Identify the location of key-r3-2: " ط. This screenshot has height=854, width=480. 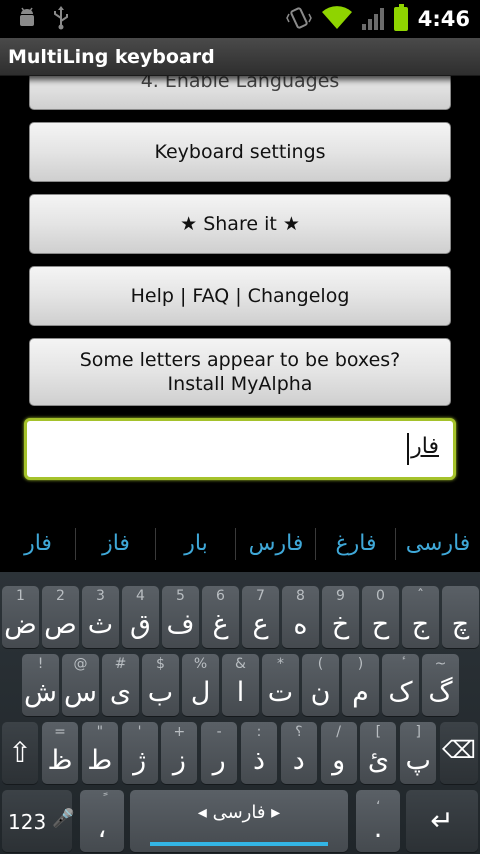
(99, 753).